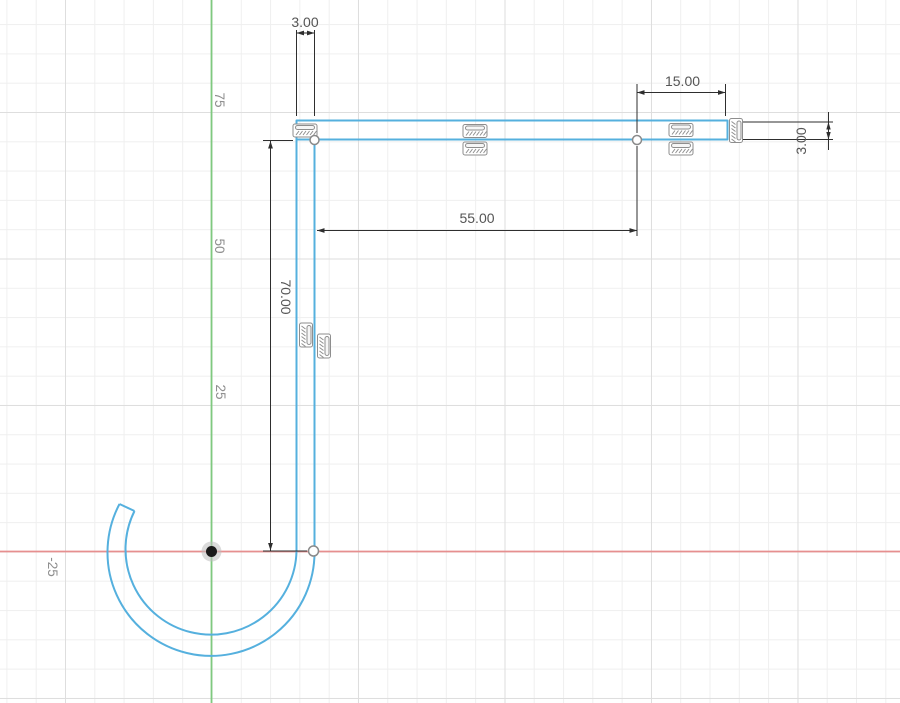 The height and width of the screenshot is (703, 900). I want to click on dimension-label-height: 70.00, so click(286, 296).